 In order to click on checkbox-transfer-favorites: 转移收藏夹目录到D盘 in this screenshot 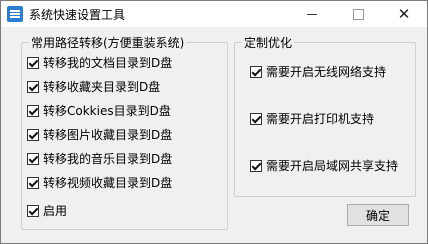, I will do `click(93, 86)`.